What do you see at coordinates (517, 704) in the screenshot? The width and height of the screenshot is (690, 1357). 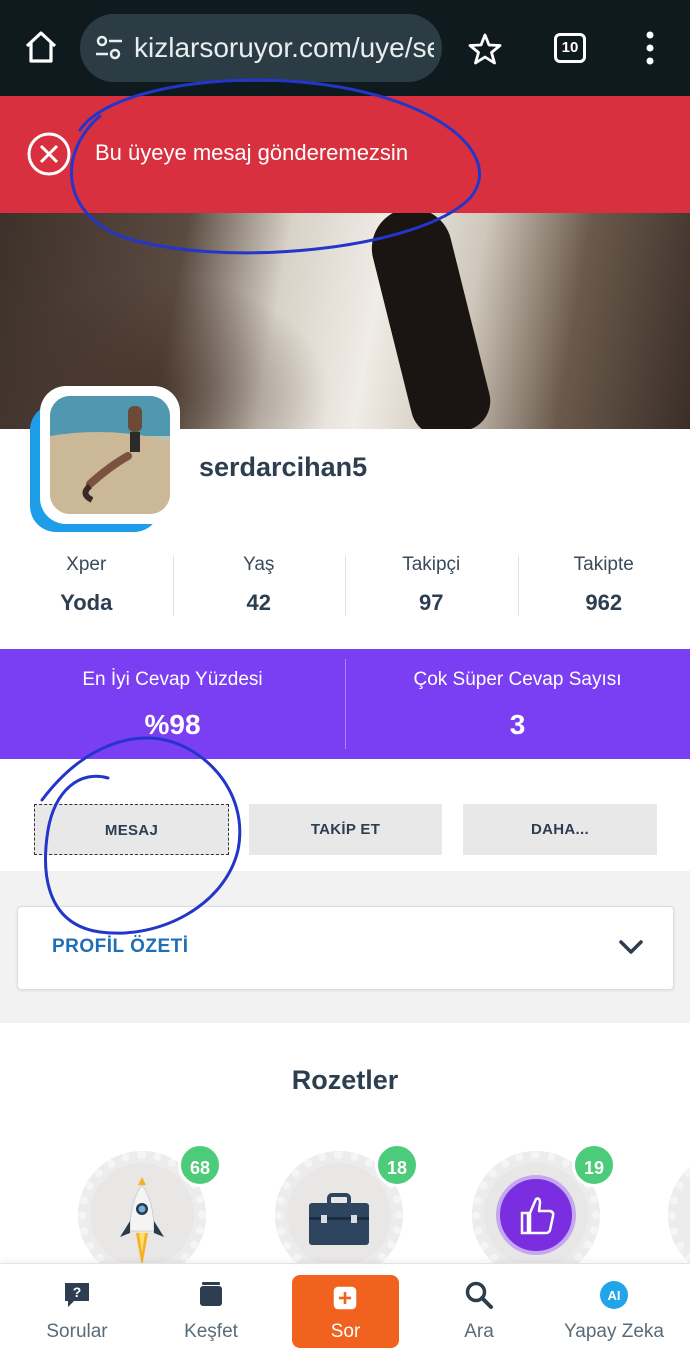 I see `super-answer-count: Çok Süper Cevap Sayısı 3` at bounding box center [517, 704].